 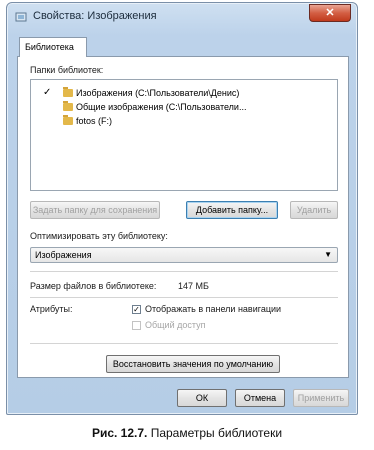 What do you see at coordinates (328, 254) in the screenshot?
I see `chevron-down-icon: ▼` at bounding box center [328, 254].